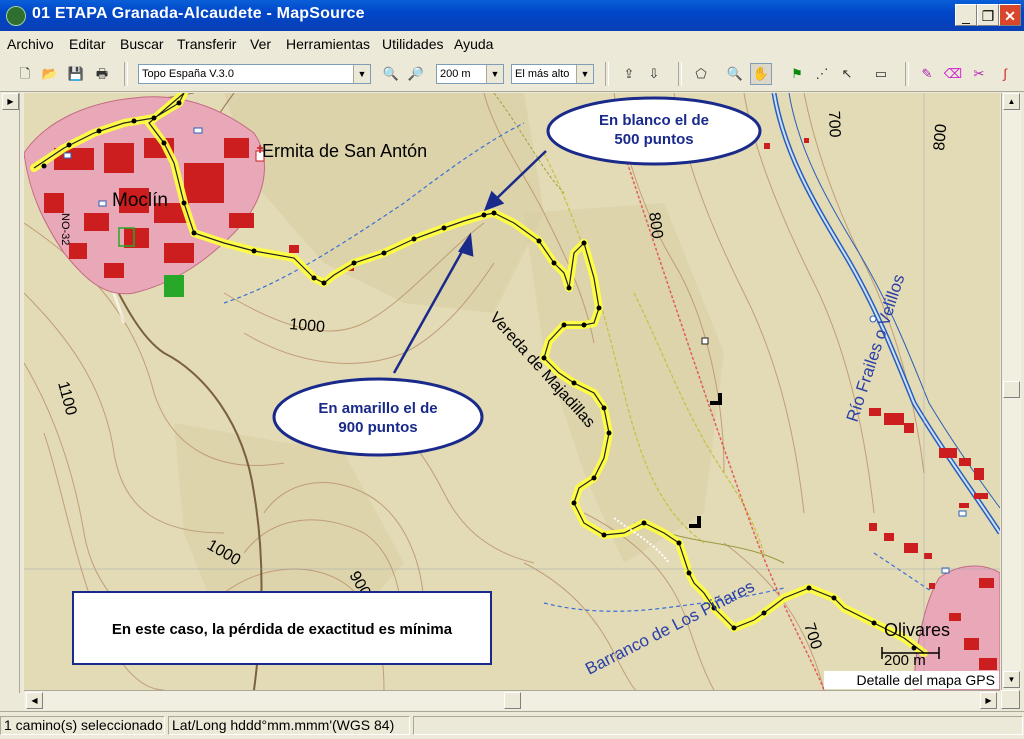  I want to click on scroll-thumb-vertical, so click(1011, 389).